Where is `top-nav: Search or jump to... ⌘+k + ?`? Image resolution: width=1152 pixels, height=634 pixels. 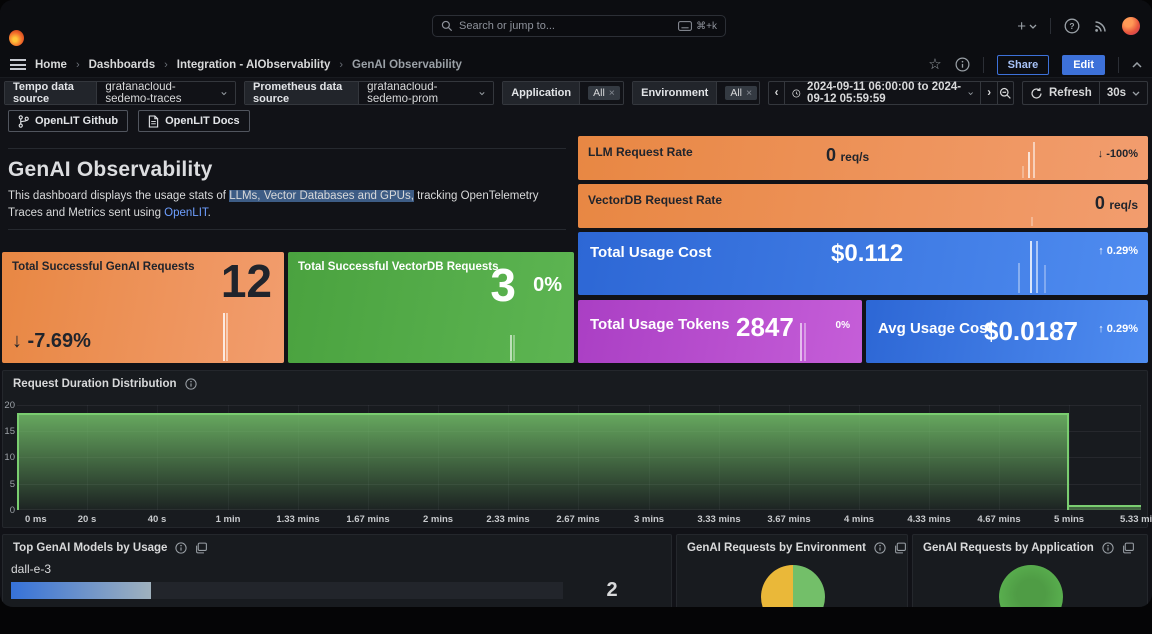
top-nav: Search or jump to... ⌘+k + ? is located at coordinates (576, 26).